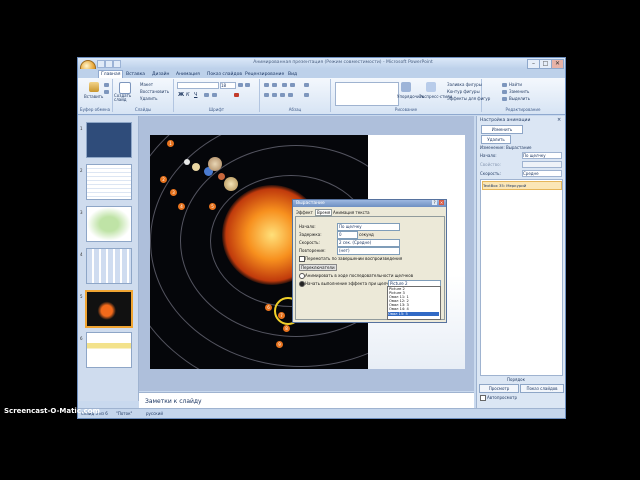 This screenshot has width=640, height=480. Describe the element at coordinates (290, 95) in the screenshot. I see `justify-icon` at that location.